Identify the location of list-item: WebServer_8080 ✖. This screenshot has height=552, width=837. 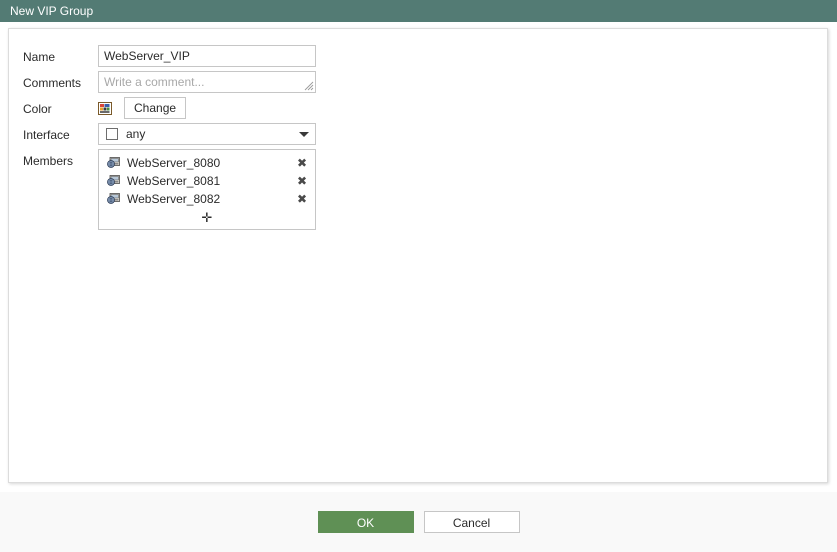
(207, 163).